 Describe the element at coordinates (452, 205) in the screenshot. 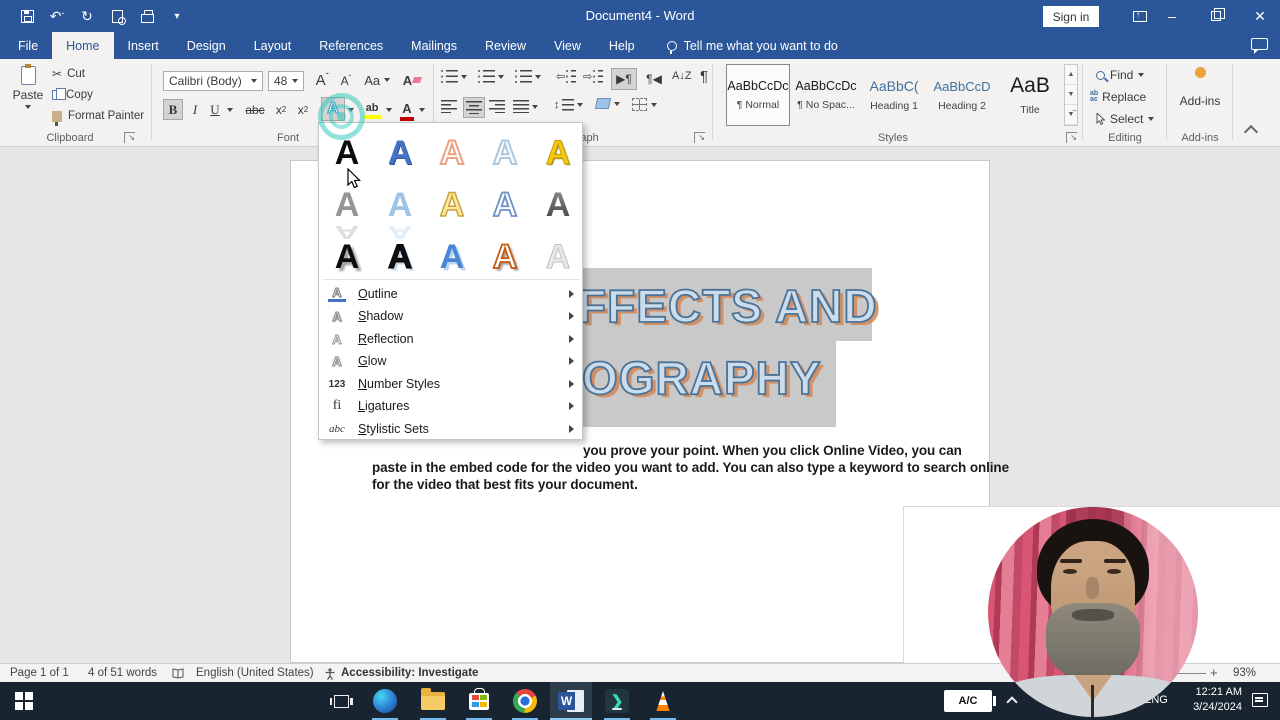

I see `effect-style-8: A` at that location.